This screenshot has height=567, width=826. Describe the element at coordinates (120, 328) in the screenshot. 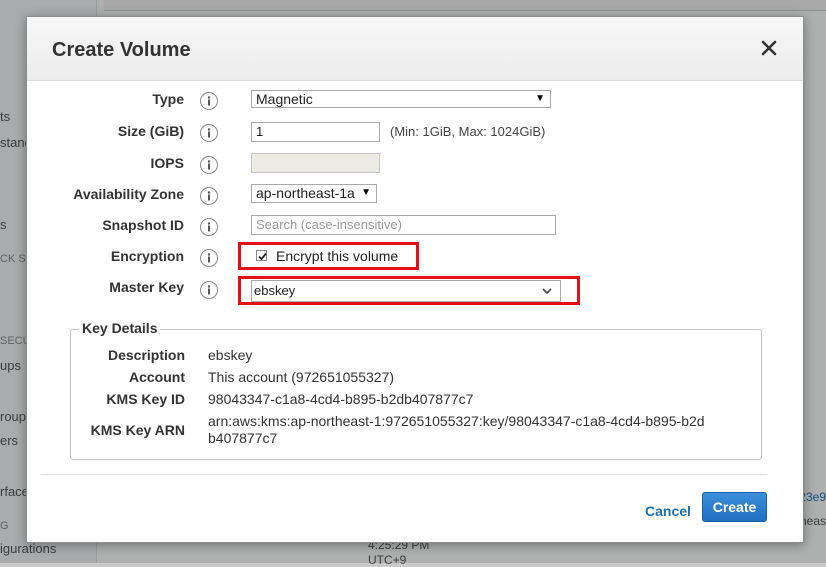

I see `key-details-legend: Key Details` at that location.